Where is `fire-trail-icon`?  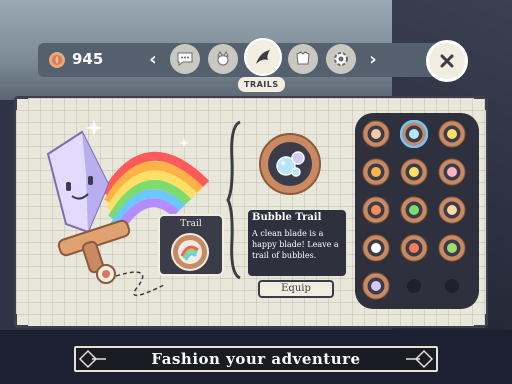
fire-trail-icon is located at coordinates (376, 210).